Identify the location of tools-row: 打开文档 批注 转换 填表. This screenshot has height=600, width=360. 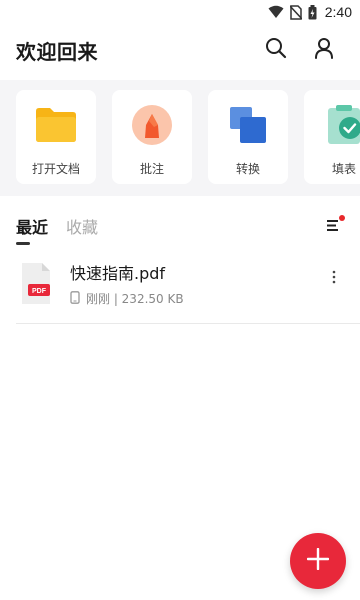
(188, 137).